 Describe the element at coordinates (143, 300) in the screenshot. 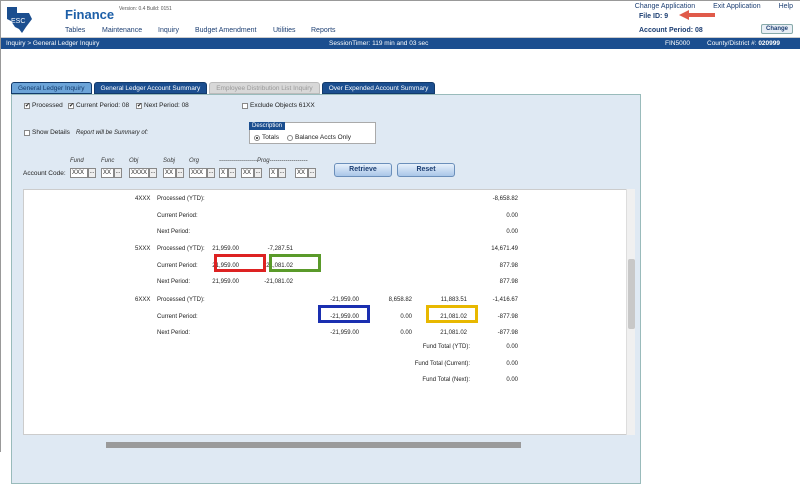

I see `account-group-code: 6XXX` at that location.